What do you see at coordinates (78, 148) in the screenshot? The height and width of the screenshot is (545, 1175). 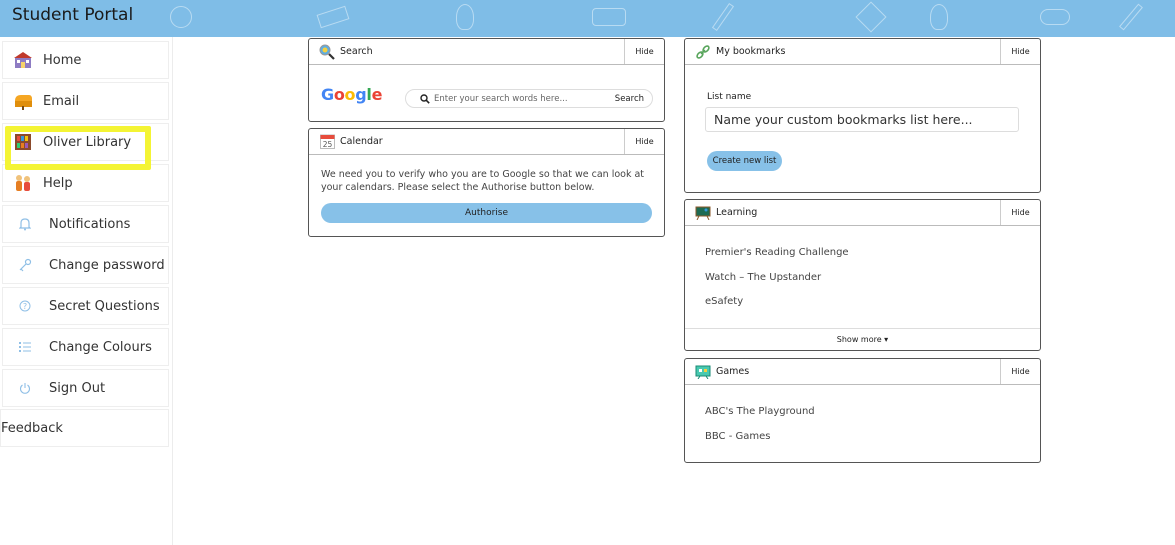 I see `highlight-annotation` at bounding box center [78, 148].